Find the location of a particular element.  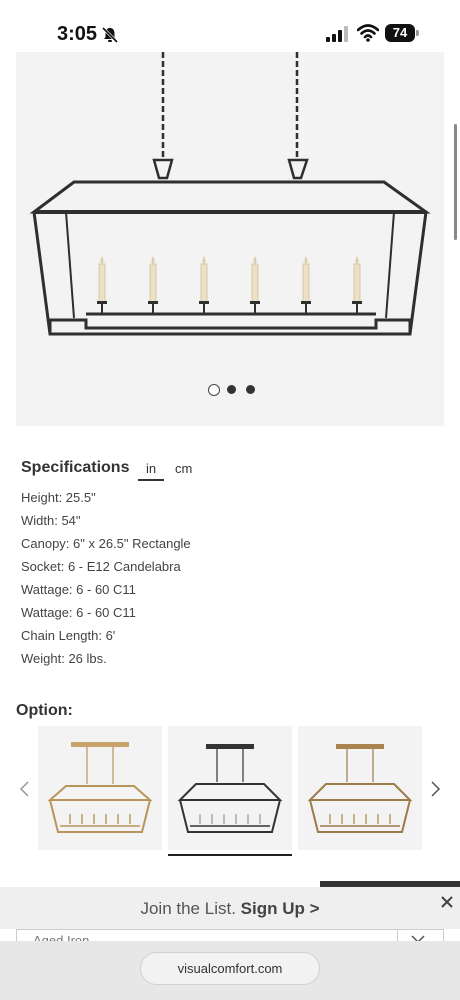

wifi-icon is located at coordinates (368, 35).